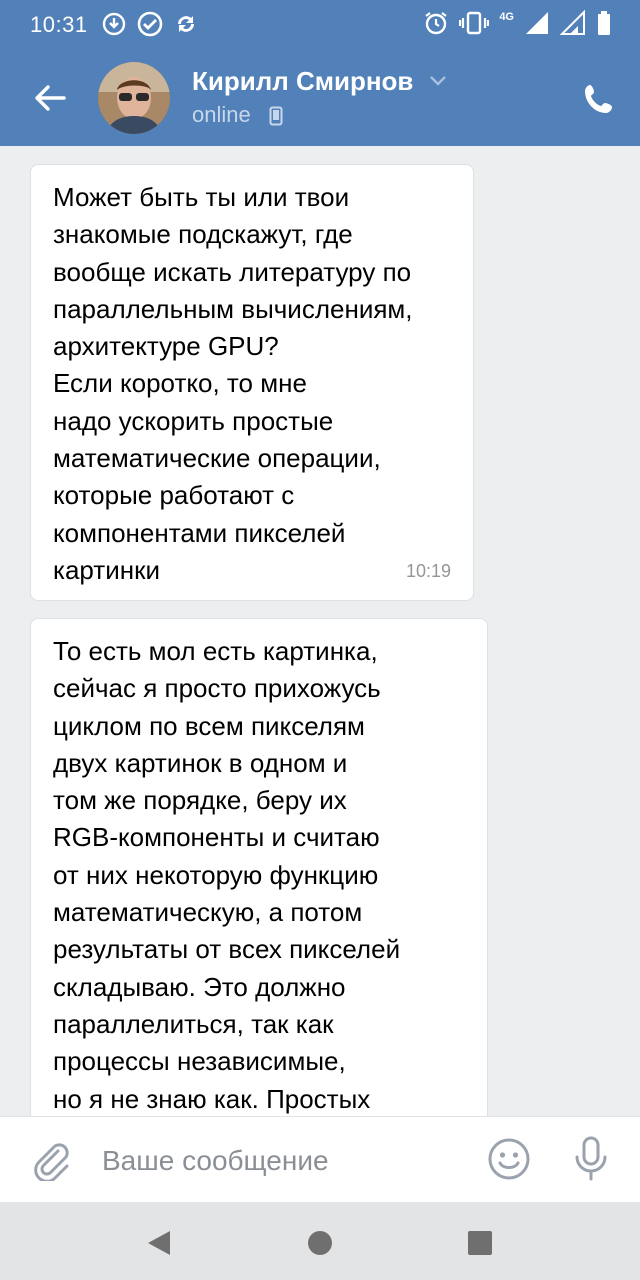 This screenshot has height=1280, width=640. What do you see at coordinates (221, 114) in the screenshot?
I see `presence-status: online` at bounding box center [221, 114].